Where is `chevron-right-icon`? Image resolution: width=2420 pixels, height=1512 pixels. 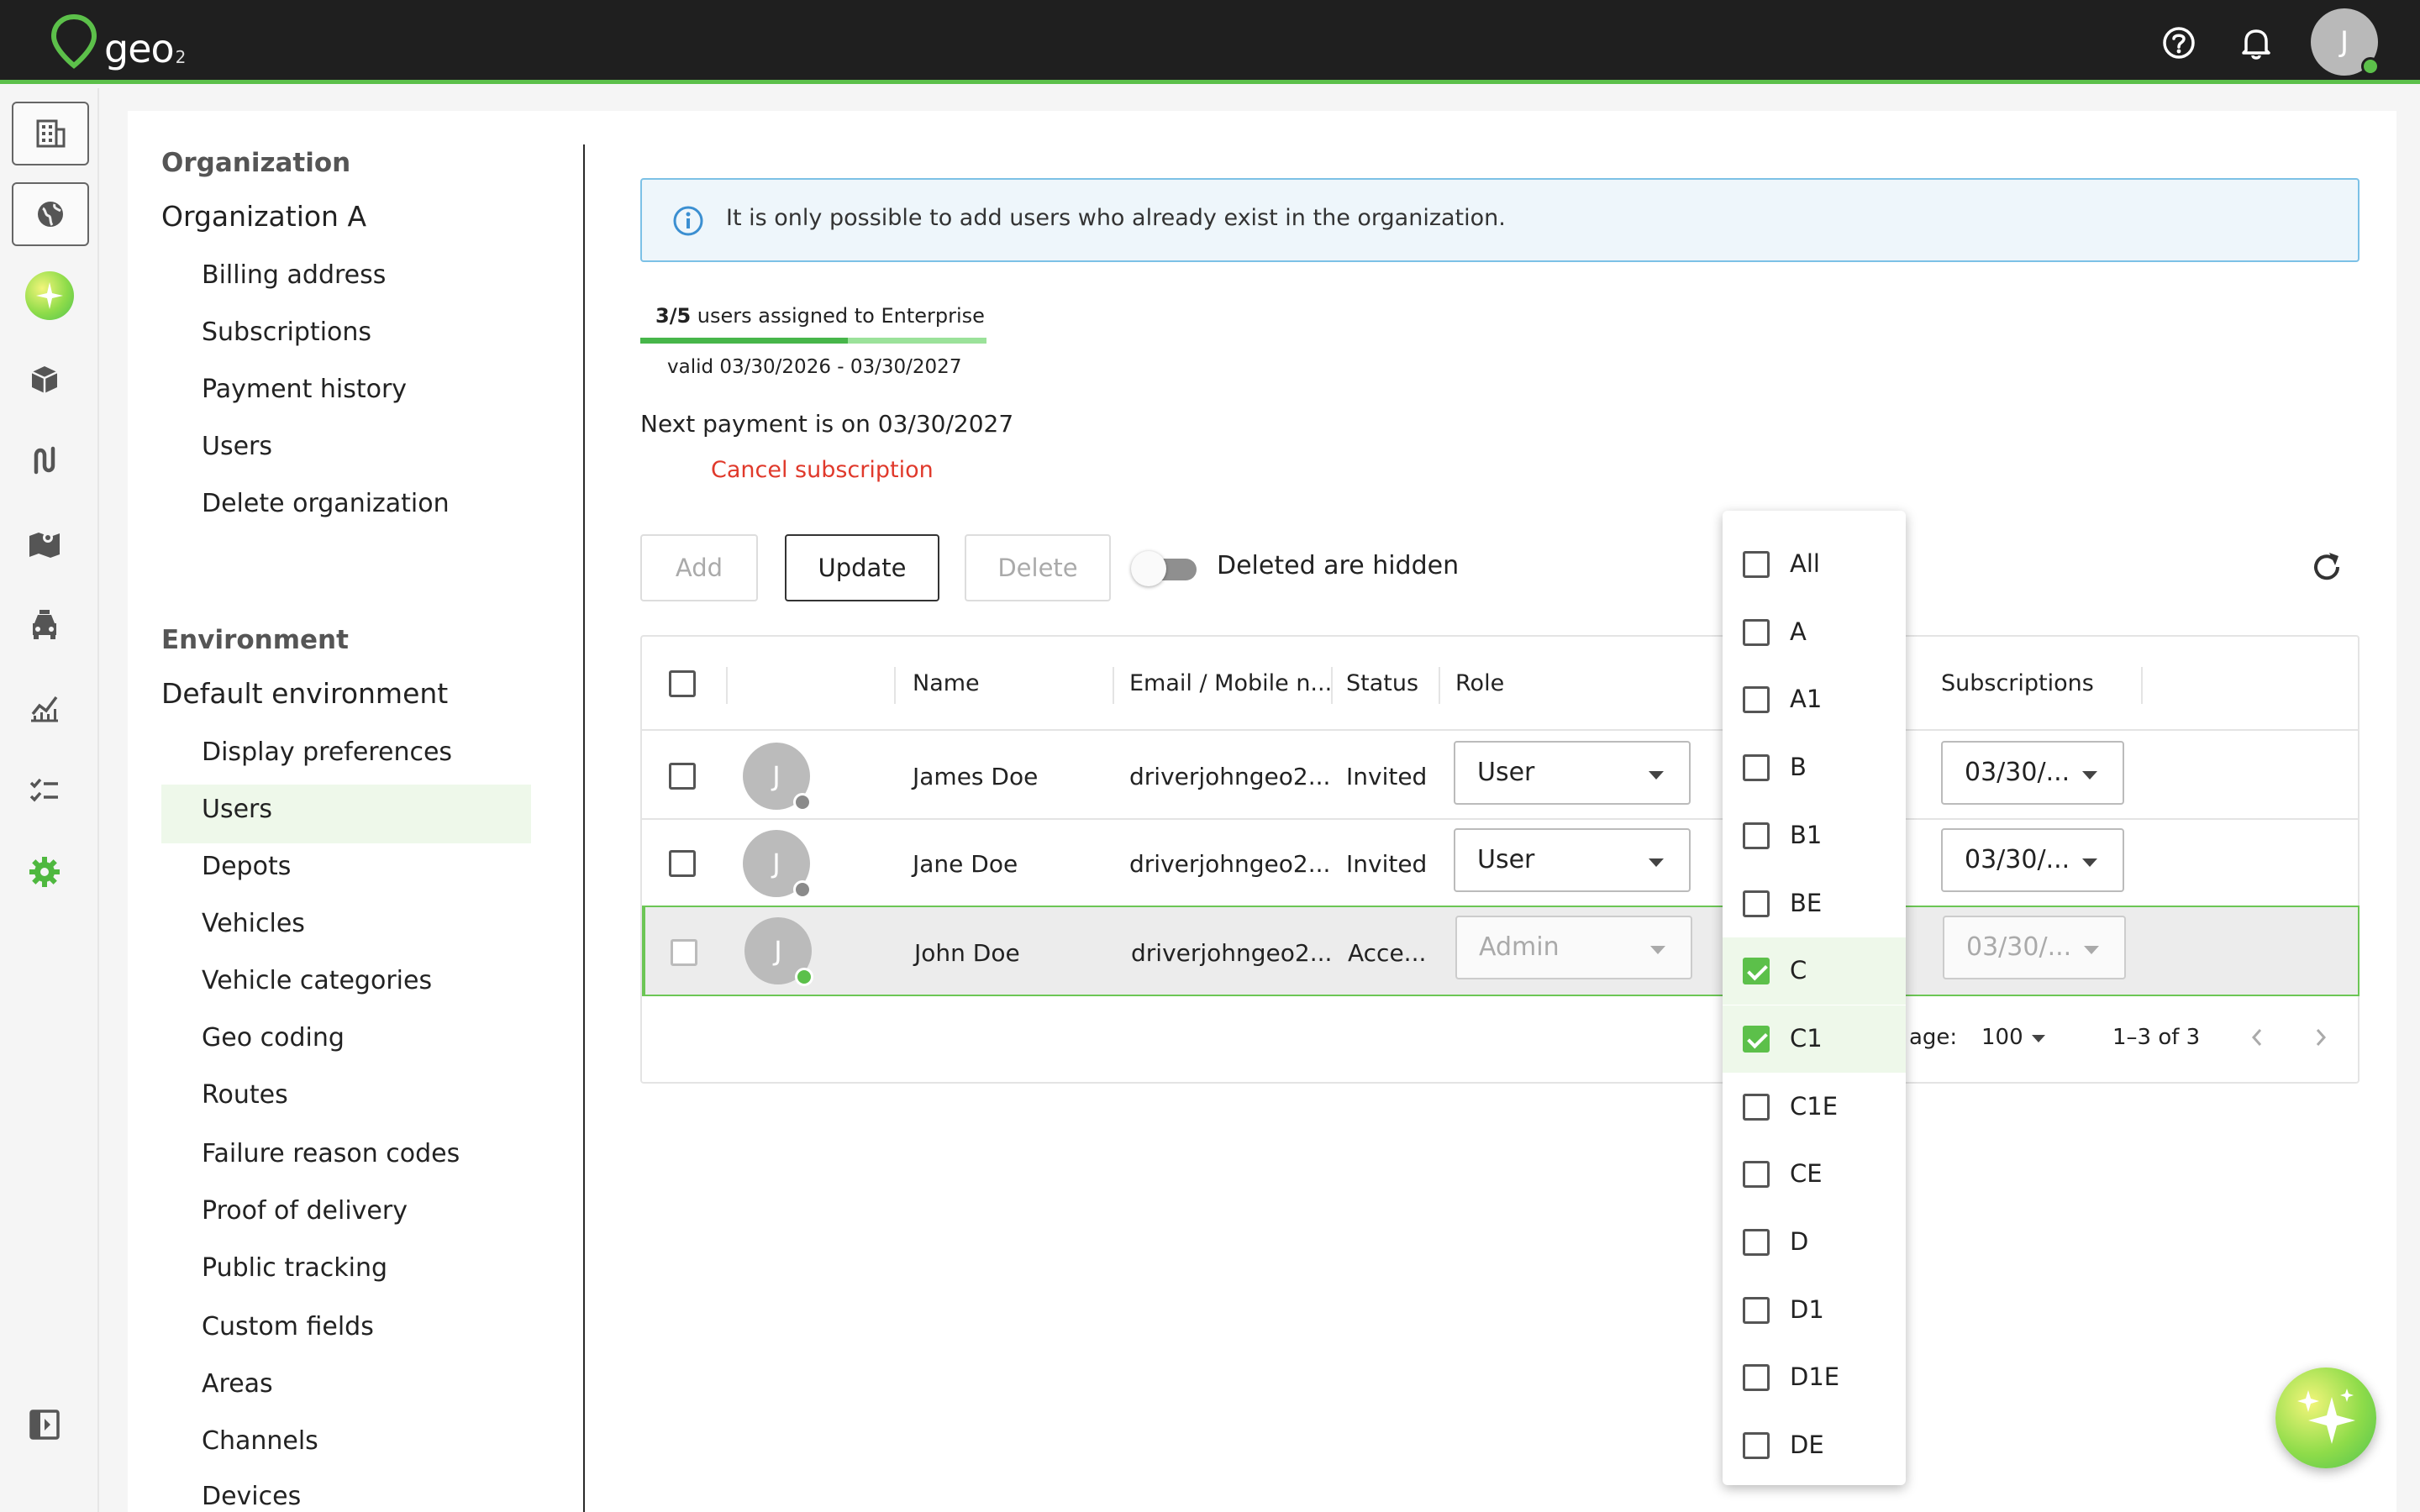
chevron-right-icon is located at coordinates (2321, 1037).